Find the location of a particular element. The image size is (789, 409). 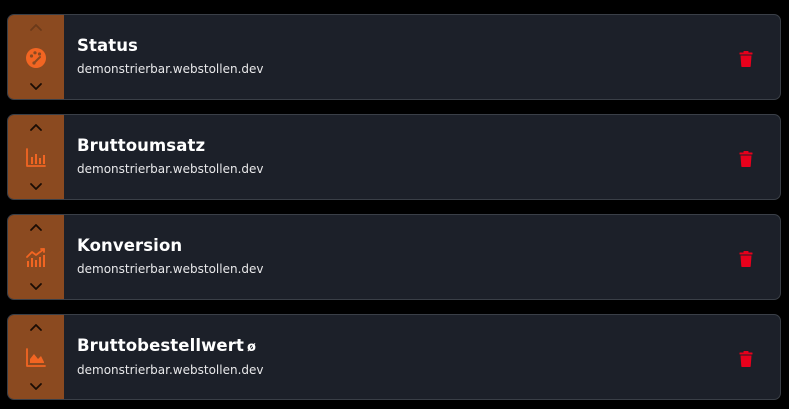

chart-trend-icon is located at coordinates (35, 257).